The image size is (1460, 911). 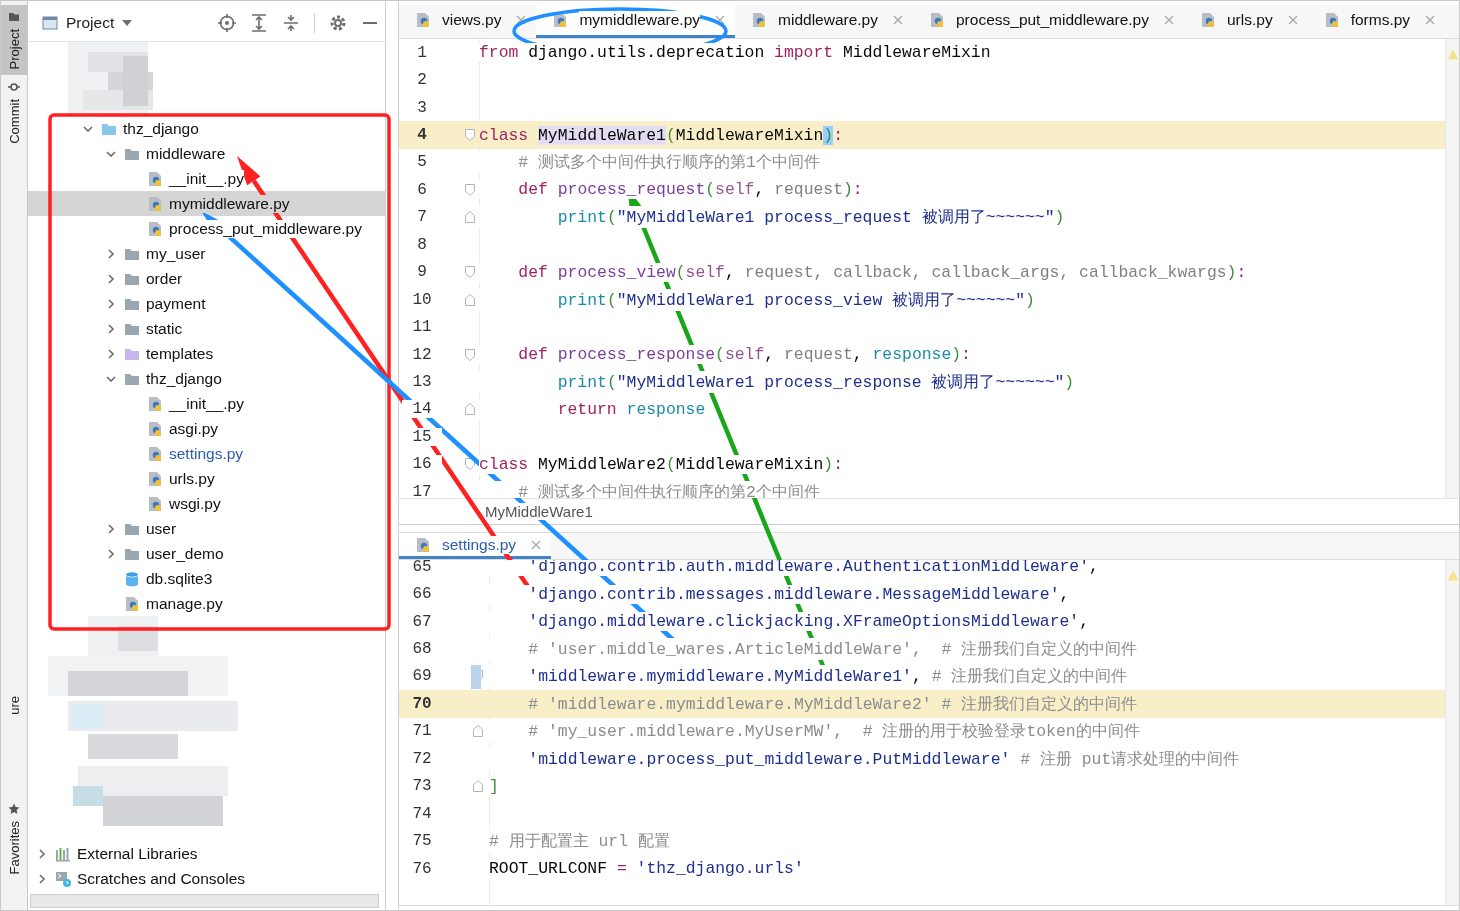 I want to click on tree-item: user, so click(x=206, y=528).